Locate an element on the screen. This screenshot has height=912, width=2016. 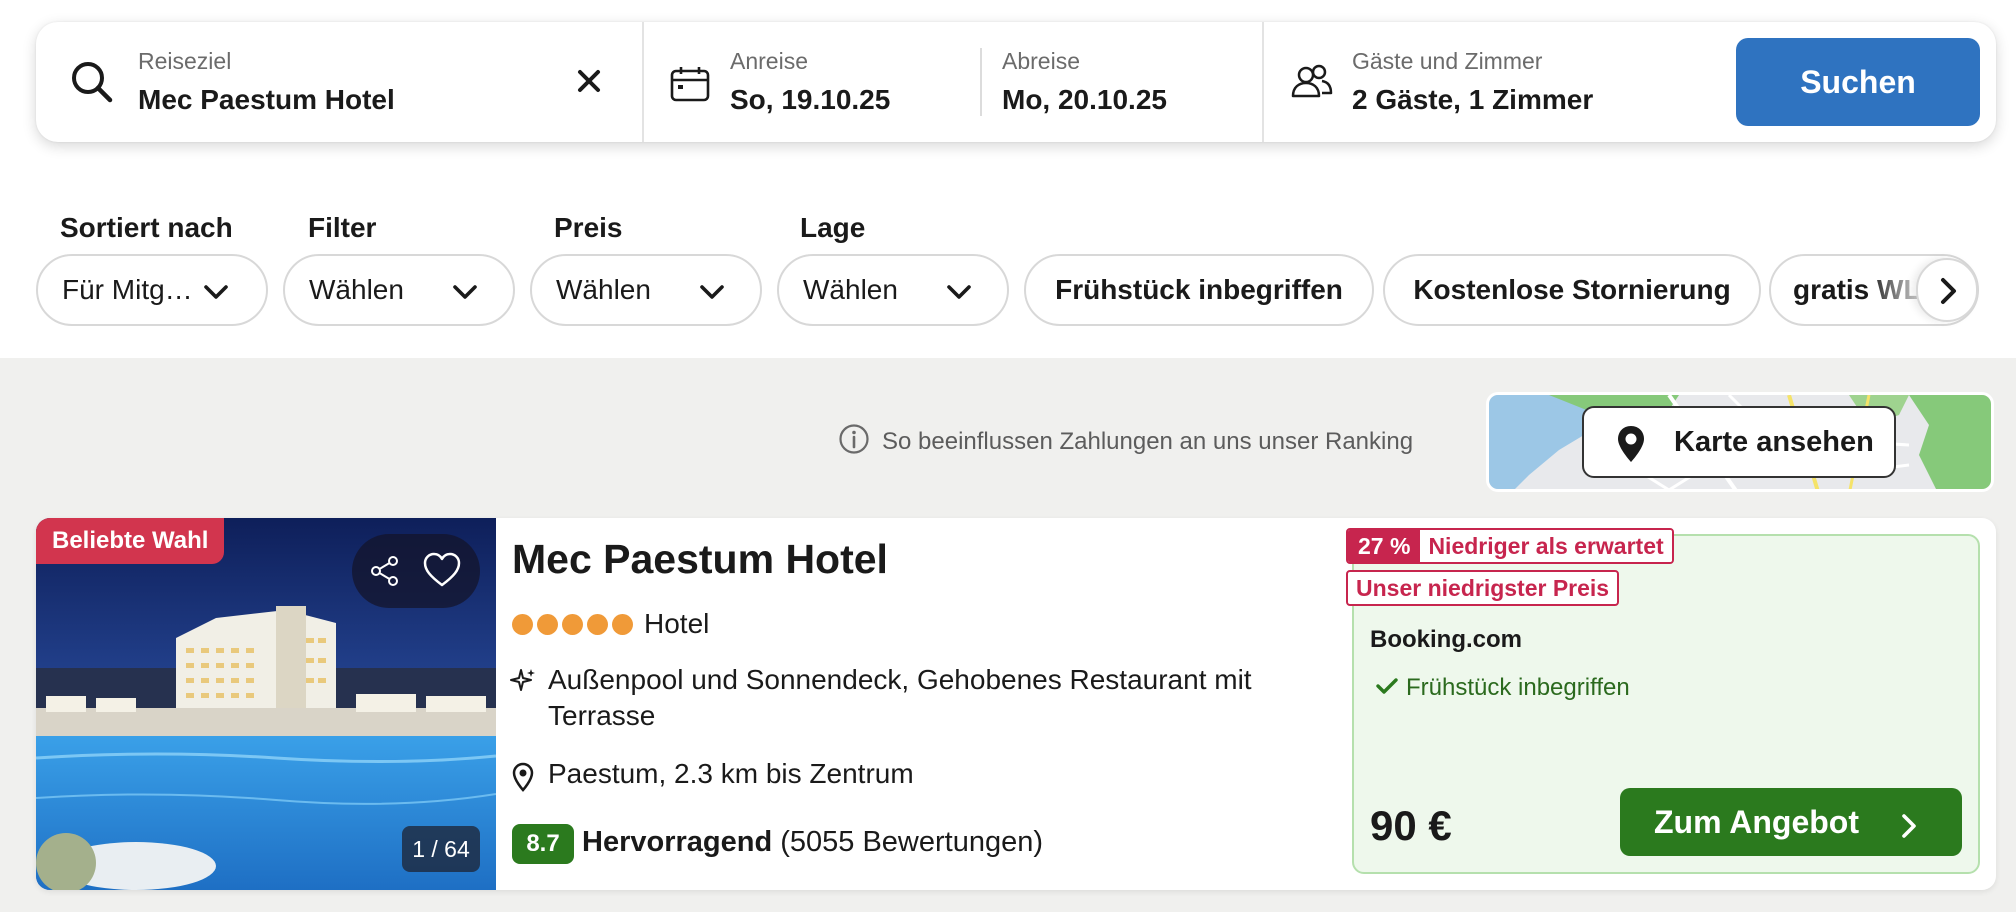
view-offer-button: Zum Angebot is located at coordinates (1791, 822).